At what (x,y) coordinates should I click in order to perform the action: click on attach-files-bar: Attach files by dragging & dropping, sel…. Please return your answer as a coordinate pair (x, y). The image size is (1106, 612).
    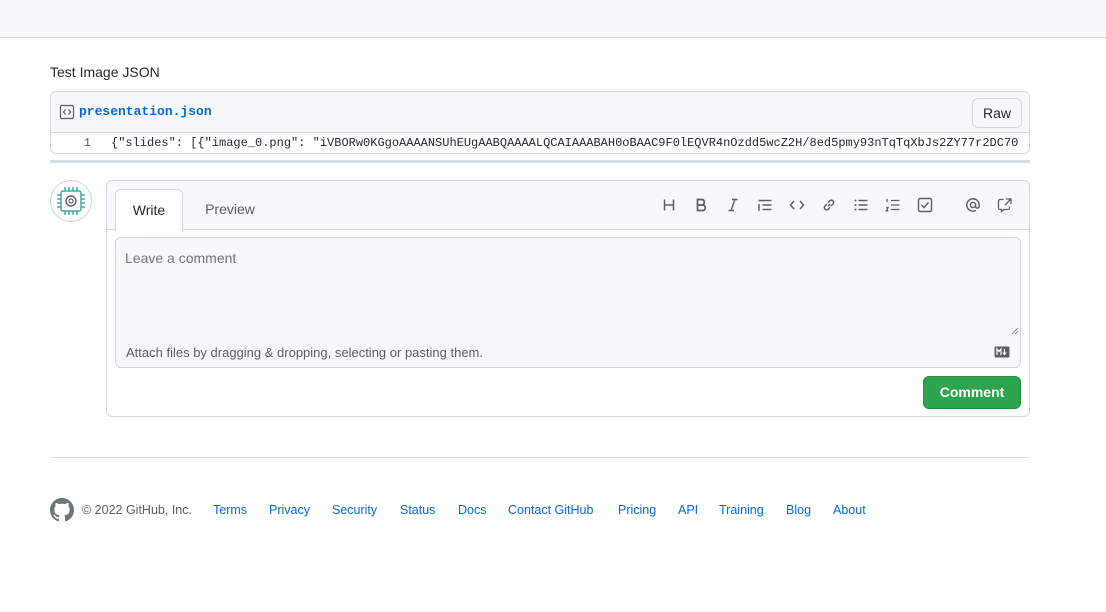
    Looking at the image, I should click on (568, 352).